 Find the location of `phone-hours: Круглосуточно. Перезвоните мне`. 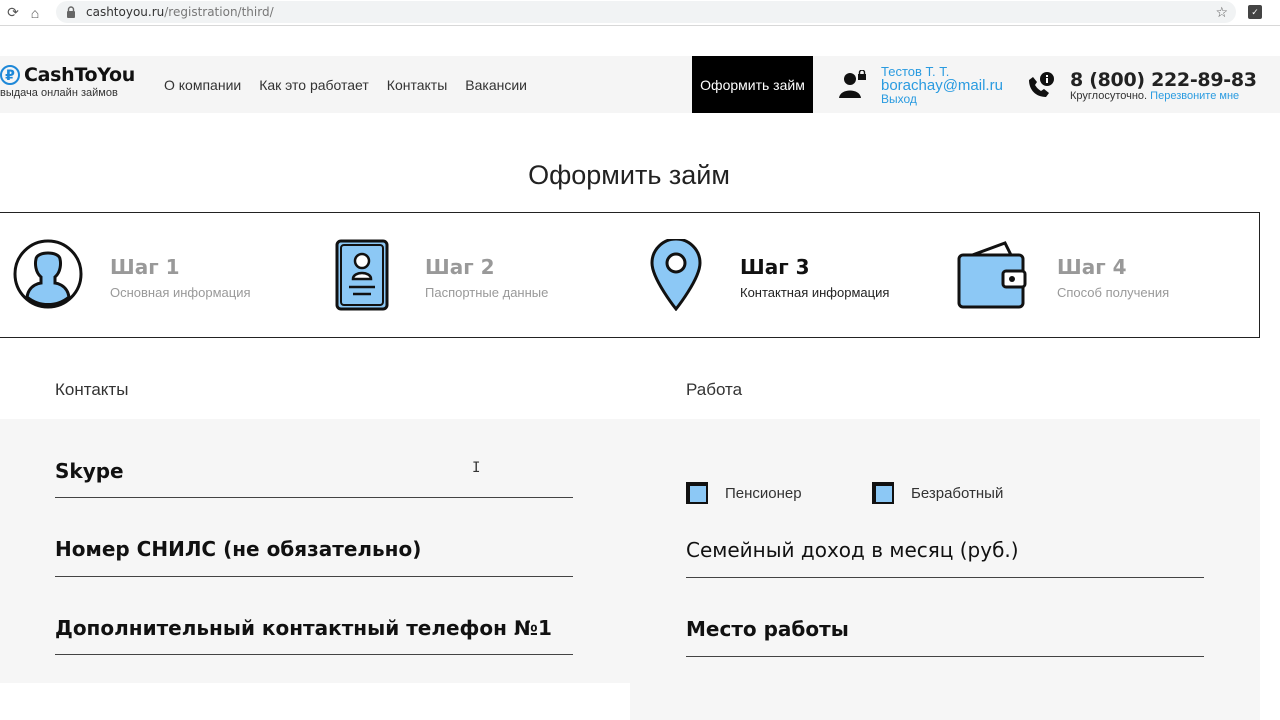

phone-hours: Круглосуточно. Перезвоните мне is located at coordinates (1155, 96).